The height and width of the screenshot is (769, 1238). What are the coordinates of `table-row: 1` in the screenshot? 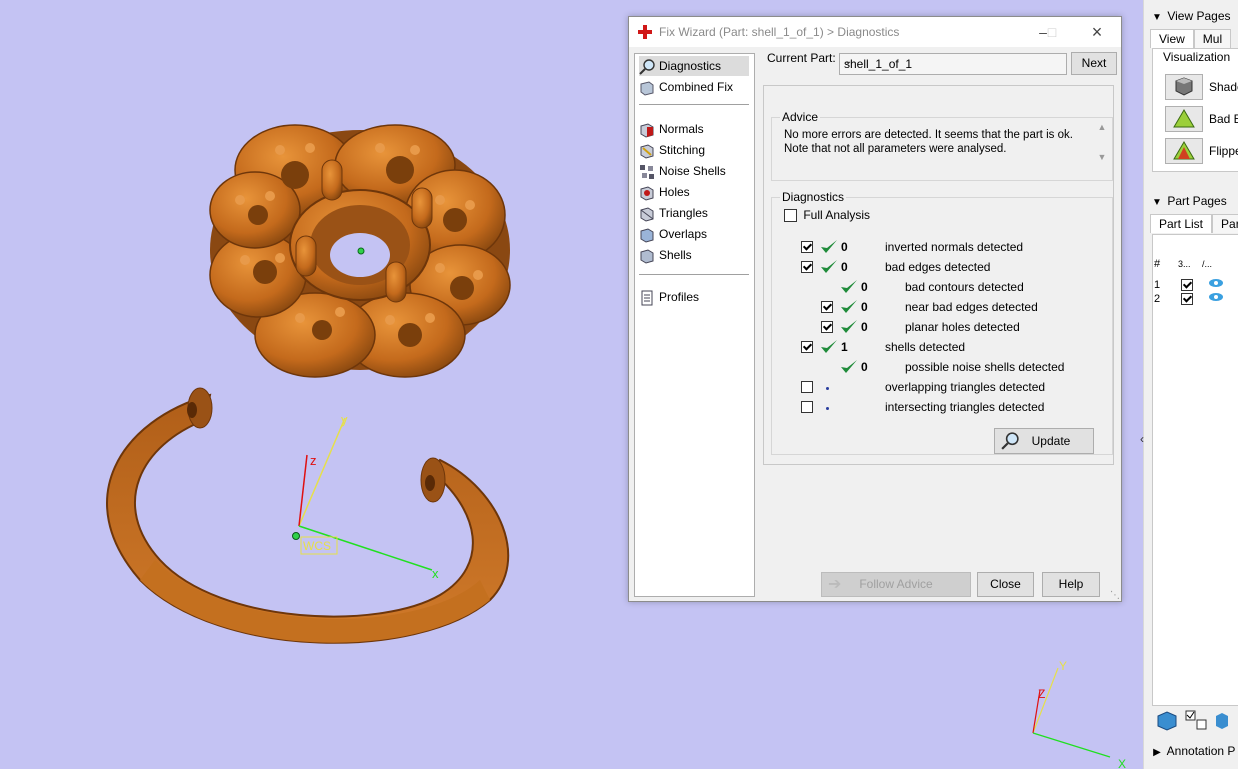 It's located at (1189, 285).